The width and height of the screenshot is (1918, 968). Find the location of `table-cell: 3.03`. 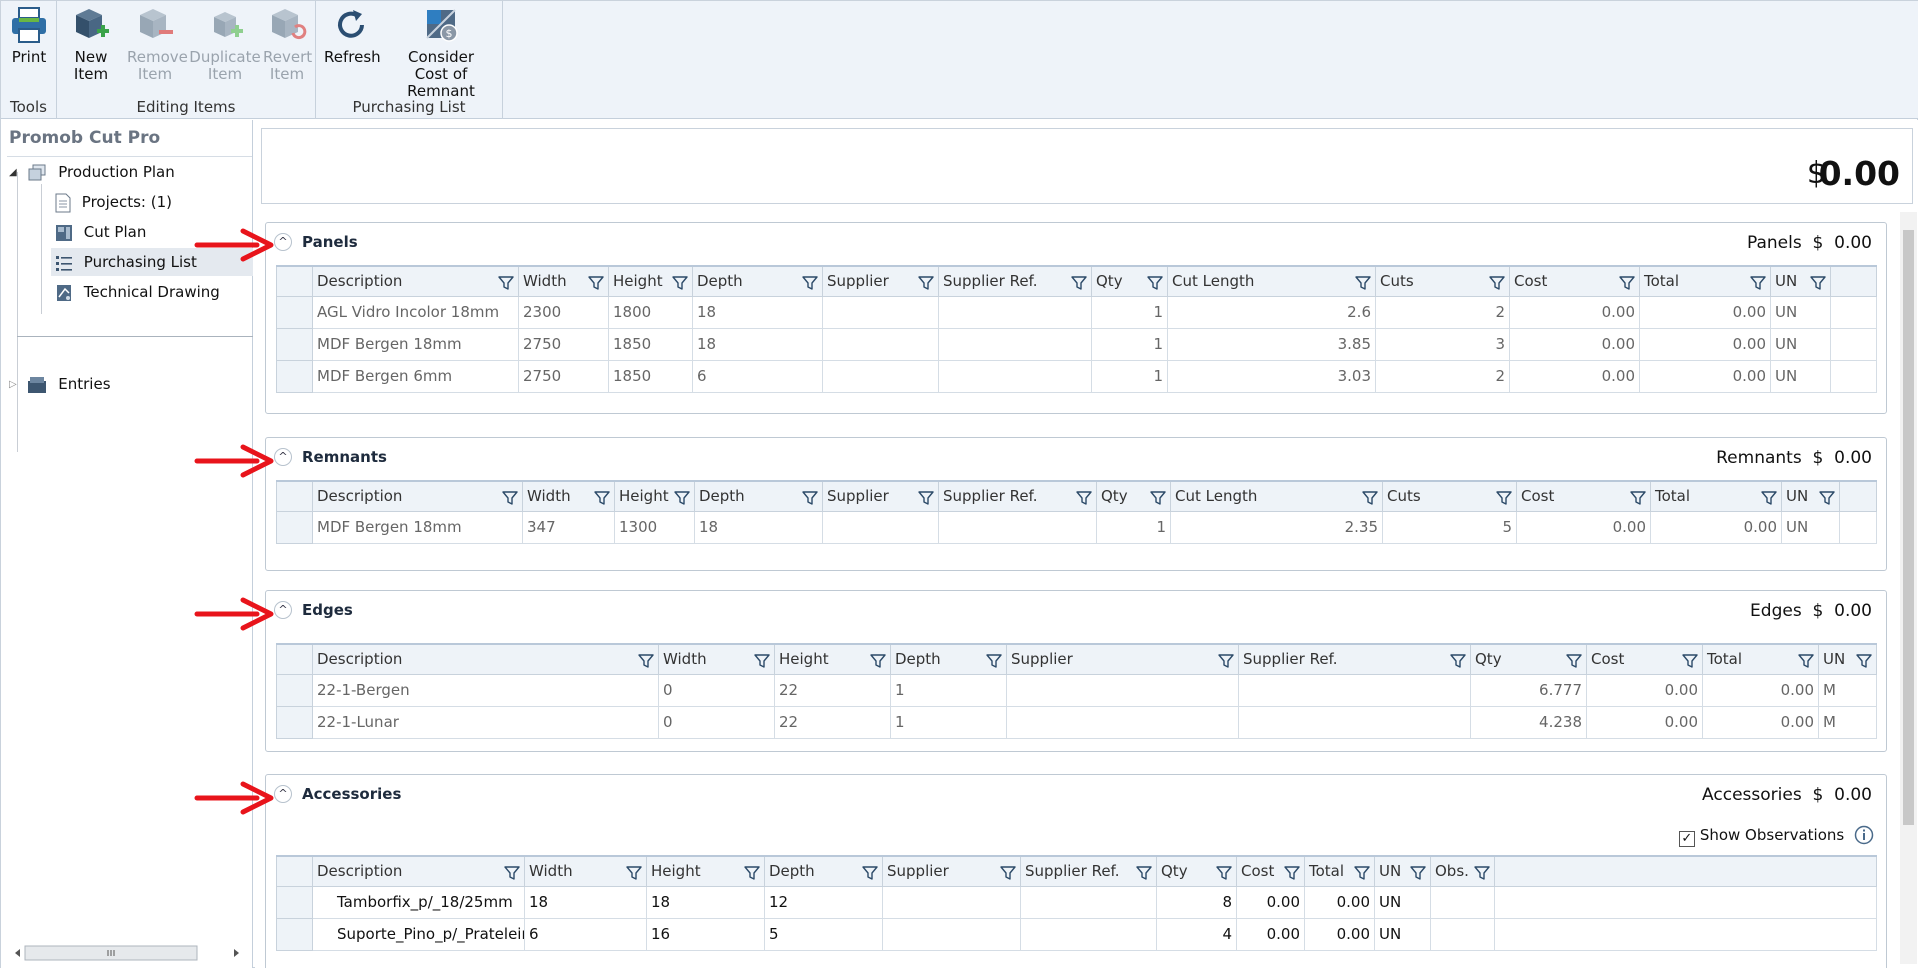

table-cell: 3.03 is located at coordinates (1271, 376).